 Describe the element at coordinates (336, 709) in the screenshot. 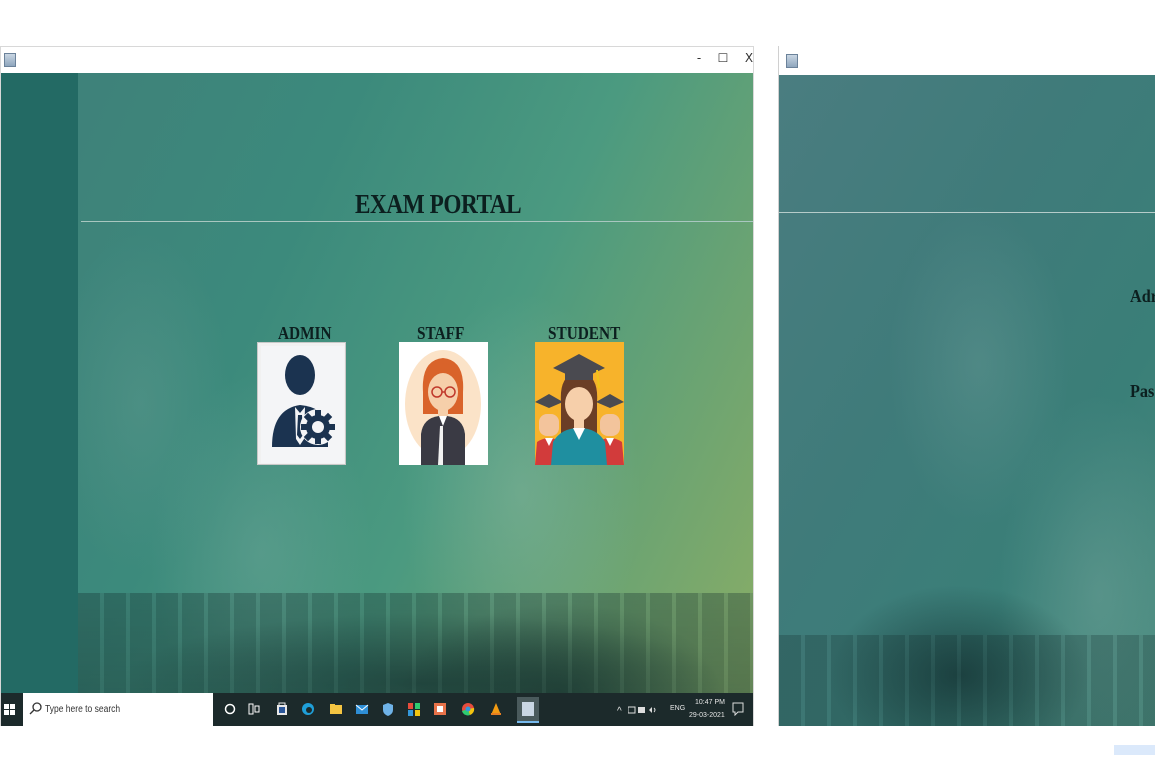

I see `file-explorer-icon` at that location.